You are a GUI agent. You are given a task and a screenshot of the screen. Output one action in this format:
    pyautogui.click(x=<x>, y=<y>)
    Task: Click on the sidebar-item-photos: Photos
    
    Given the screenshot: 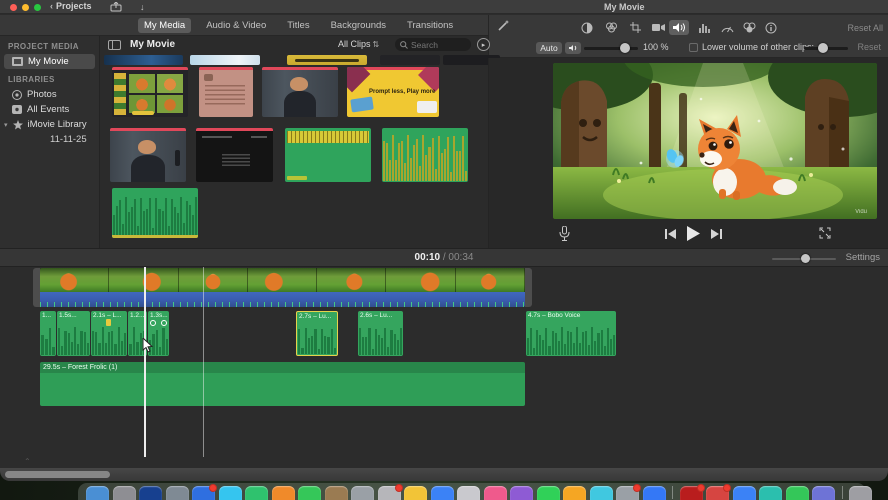 What is the action you would take?
    pyautogui.click(x=49, y=94)
    